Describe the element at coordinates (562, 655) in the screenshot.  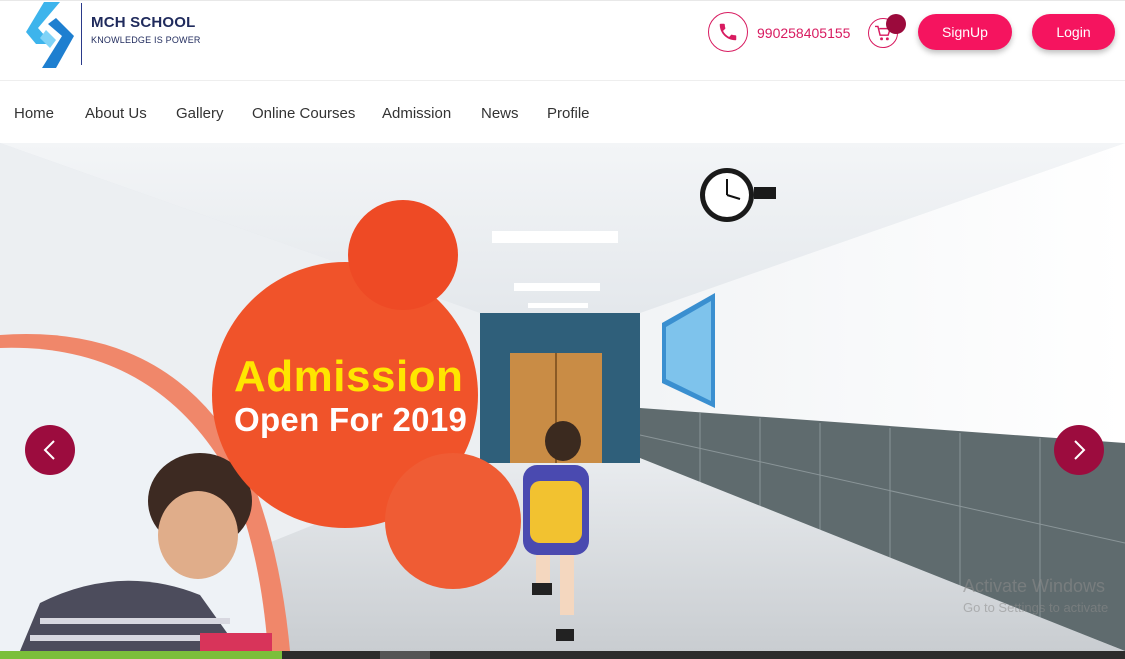
I see `slider-progress-bar` at that location.